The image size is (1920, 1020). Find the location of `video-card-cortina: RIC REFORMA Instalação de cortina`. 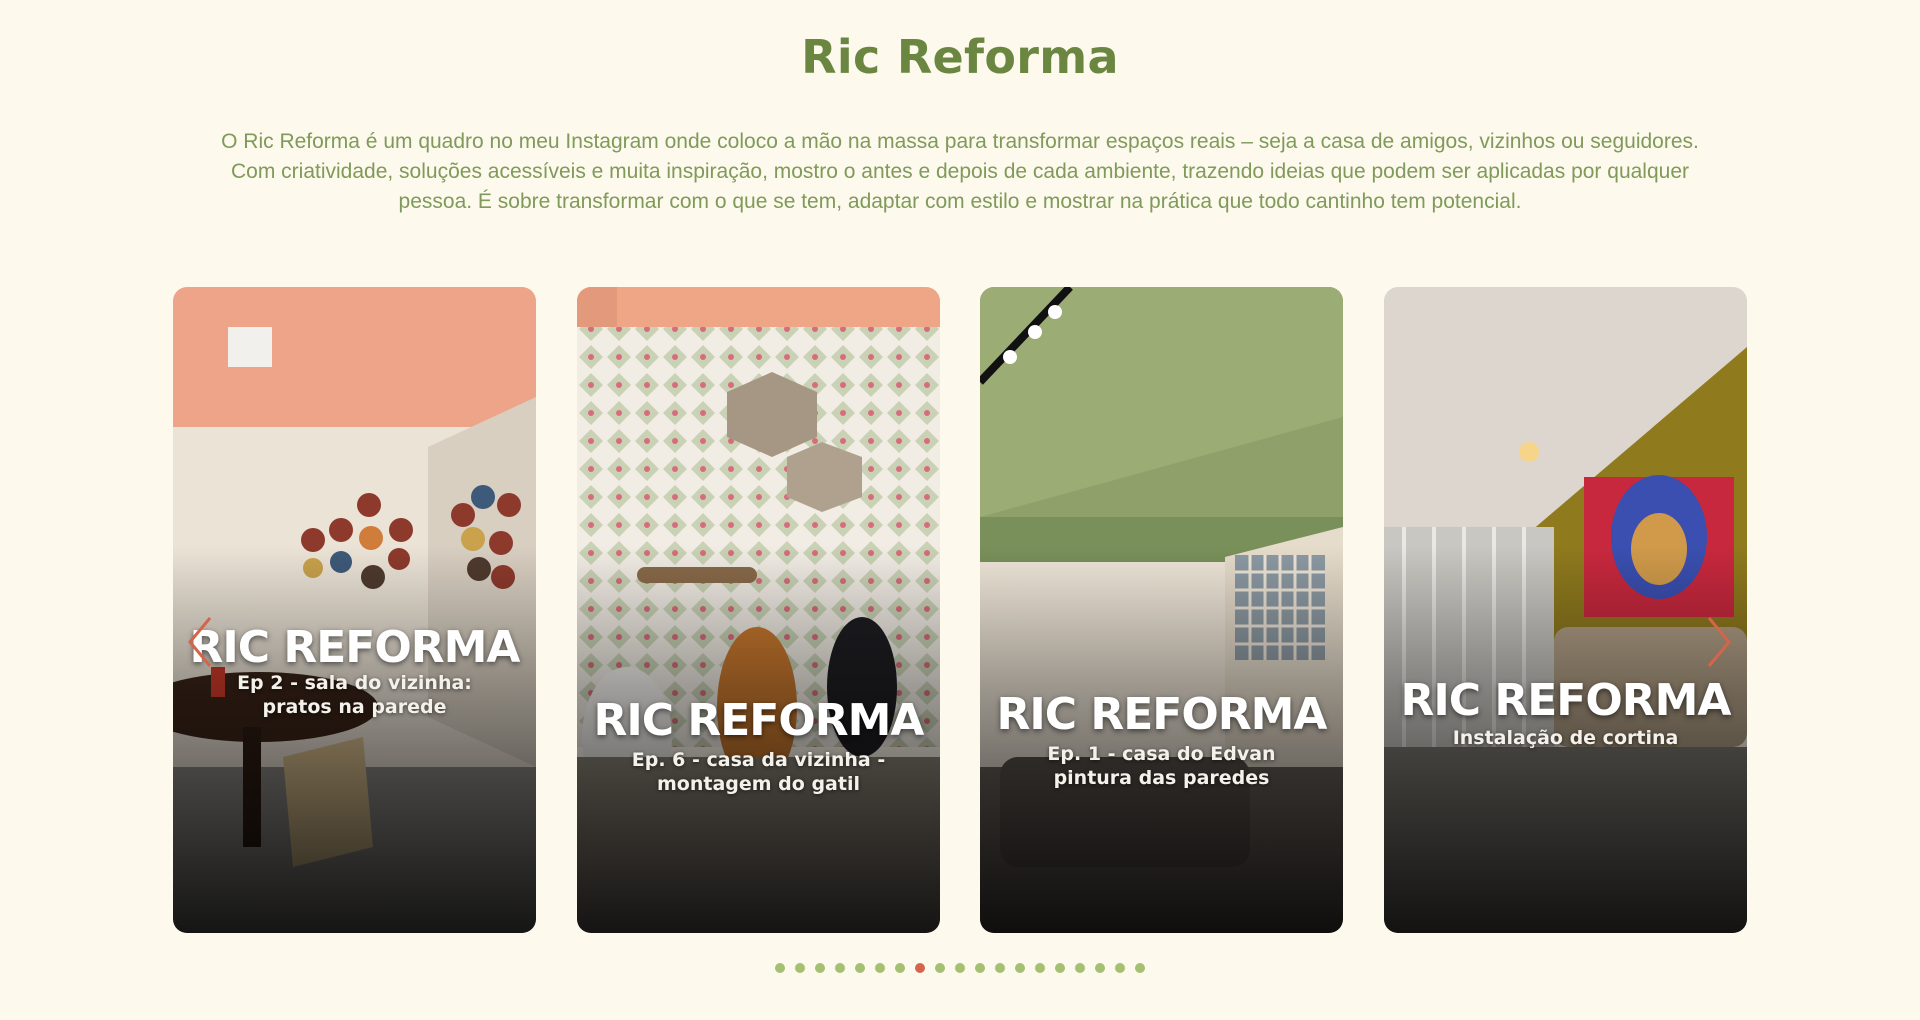

video-card-cortina: RIC REFORMA Instalação de cortina is located at coordinates (1565, 610).